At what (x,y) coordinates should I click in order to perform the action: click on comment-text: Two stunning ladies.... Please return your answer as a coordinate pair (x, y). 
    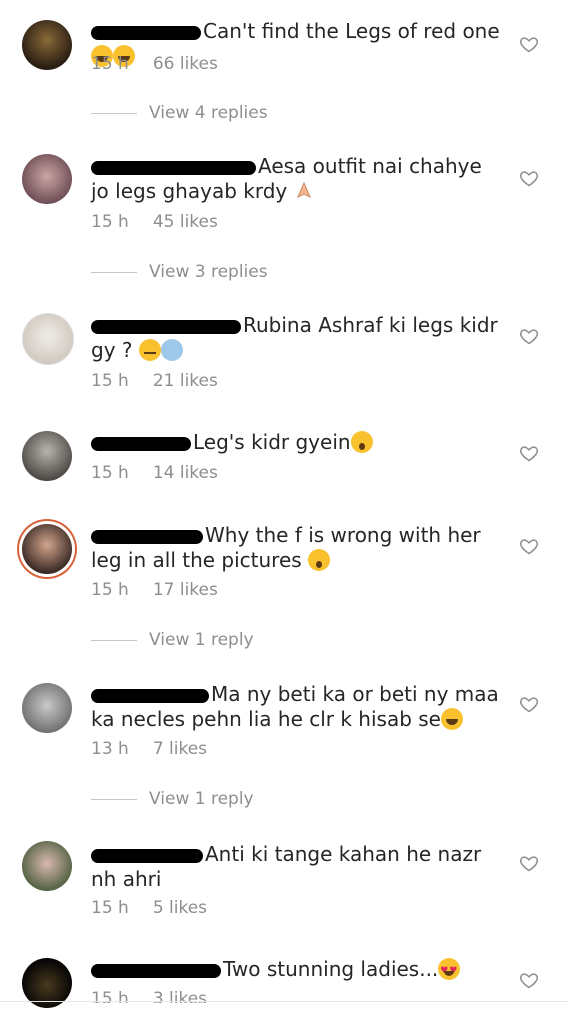
    Looking at the image, I should click on (331, 969).